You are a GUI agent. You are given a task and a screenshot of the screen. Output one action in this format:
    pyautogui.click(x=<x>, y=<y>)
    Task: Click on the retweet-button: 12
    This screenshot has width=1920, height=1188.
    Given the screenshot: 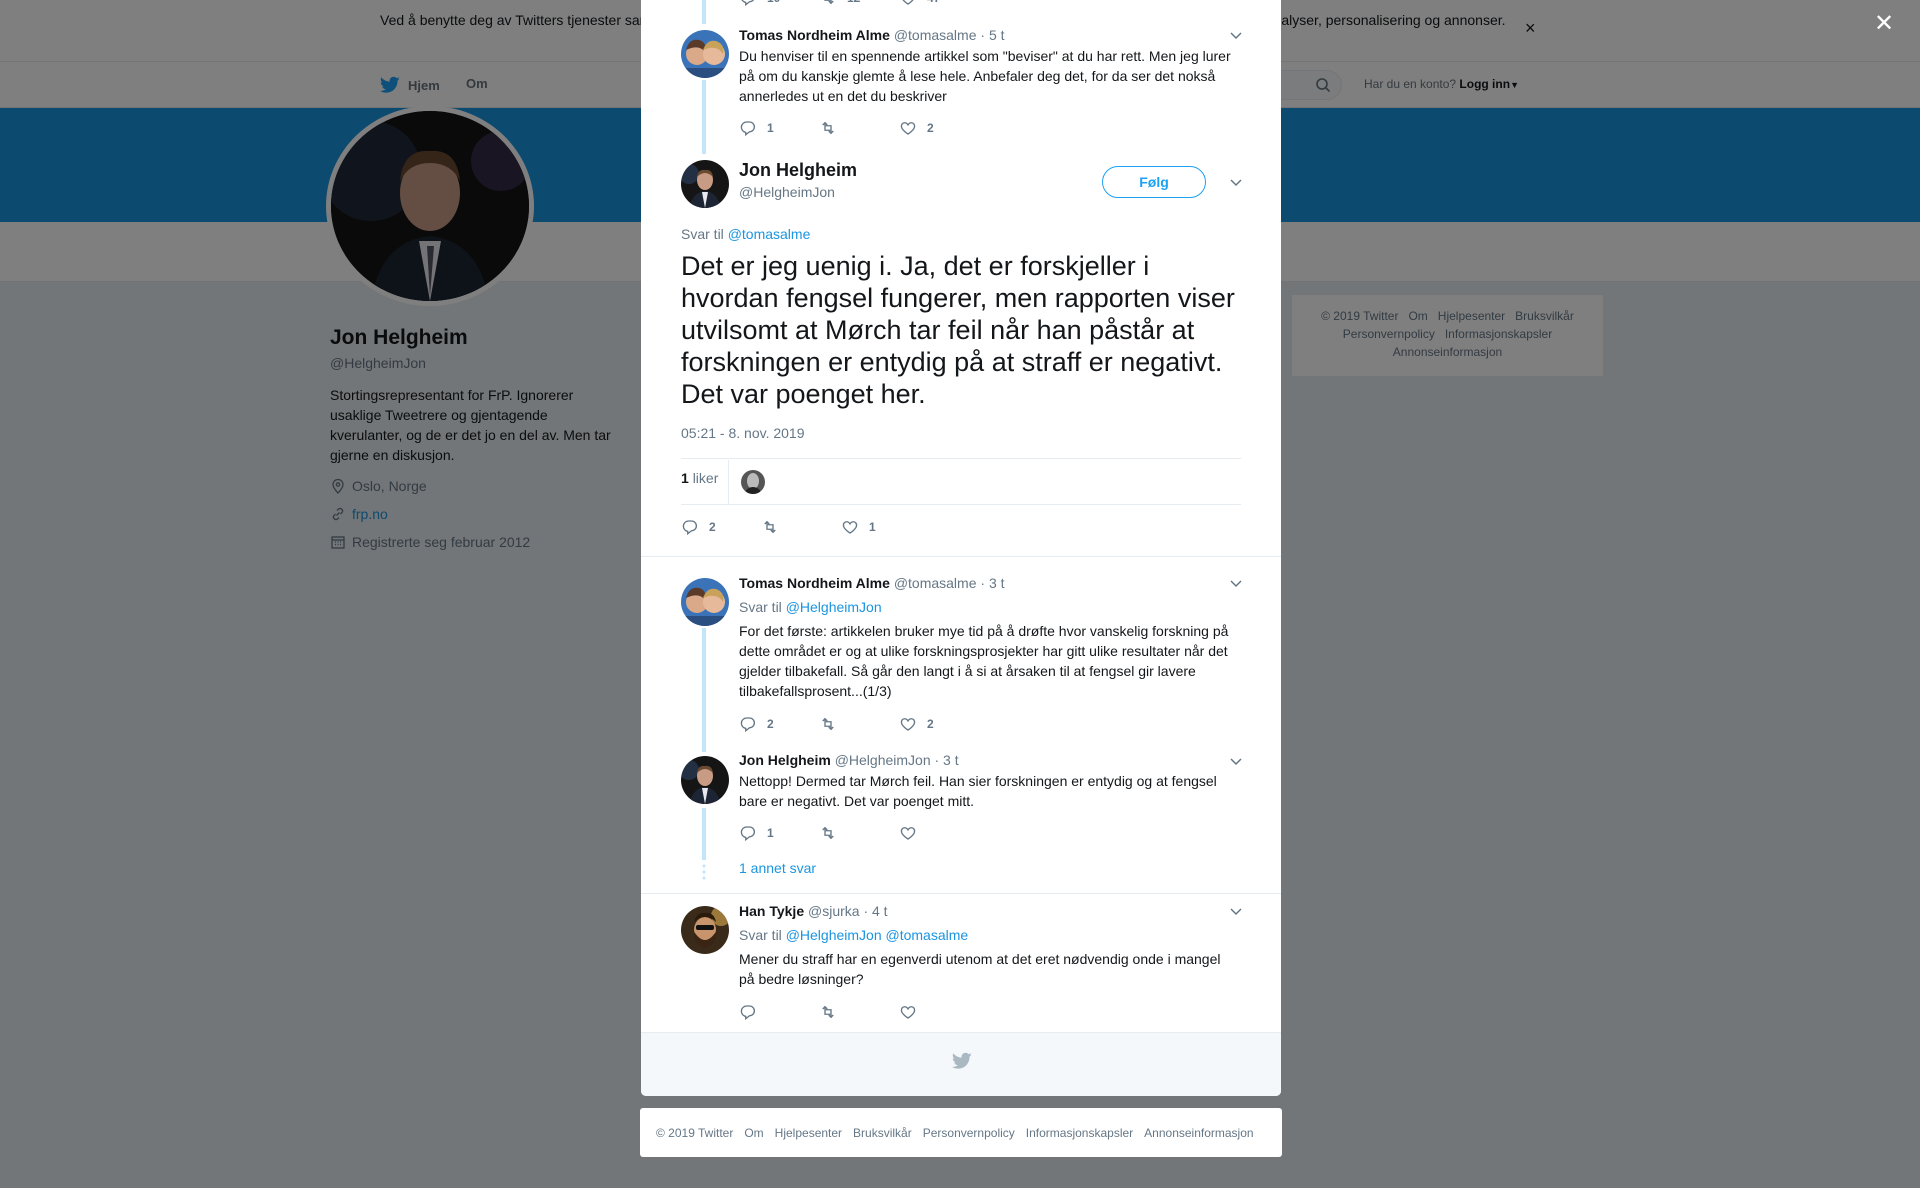 What is the action you would take?
    pyautogui.click(x=859, y=3)
    